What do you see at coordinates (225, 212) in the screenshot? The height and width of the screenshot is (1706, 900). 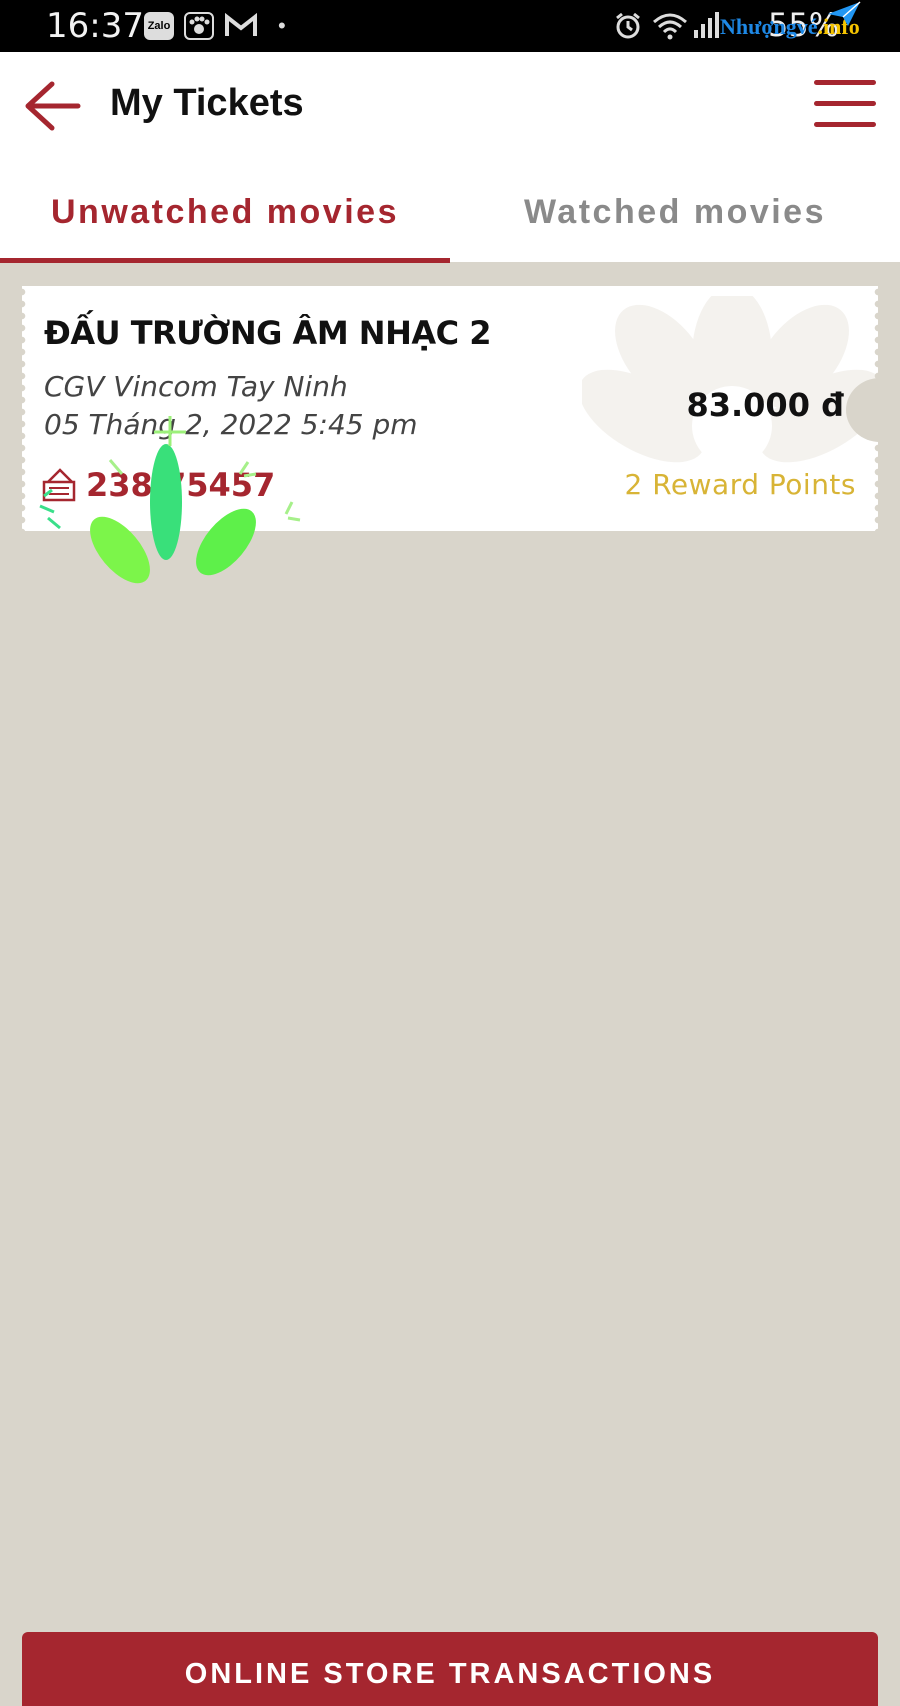 I see `tab-unwatched-movies: Unwatched movies` at bounding box center [225, 212].